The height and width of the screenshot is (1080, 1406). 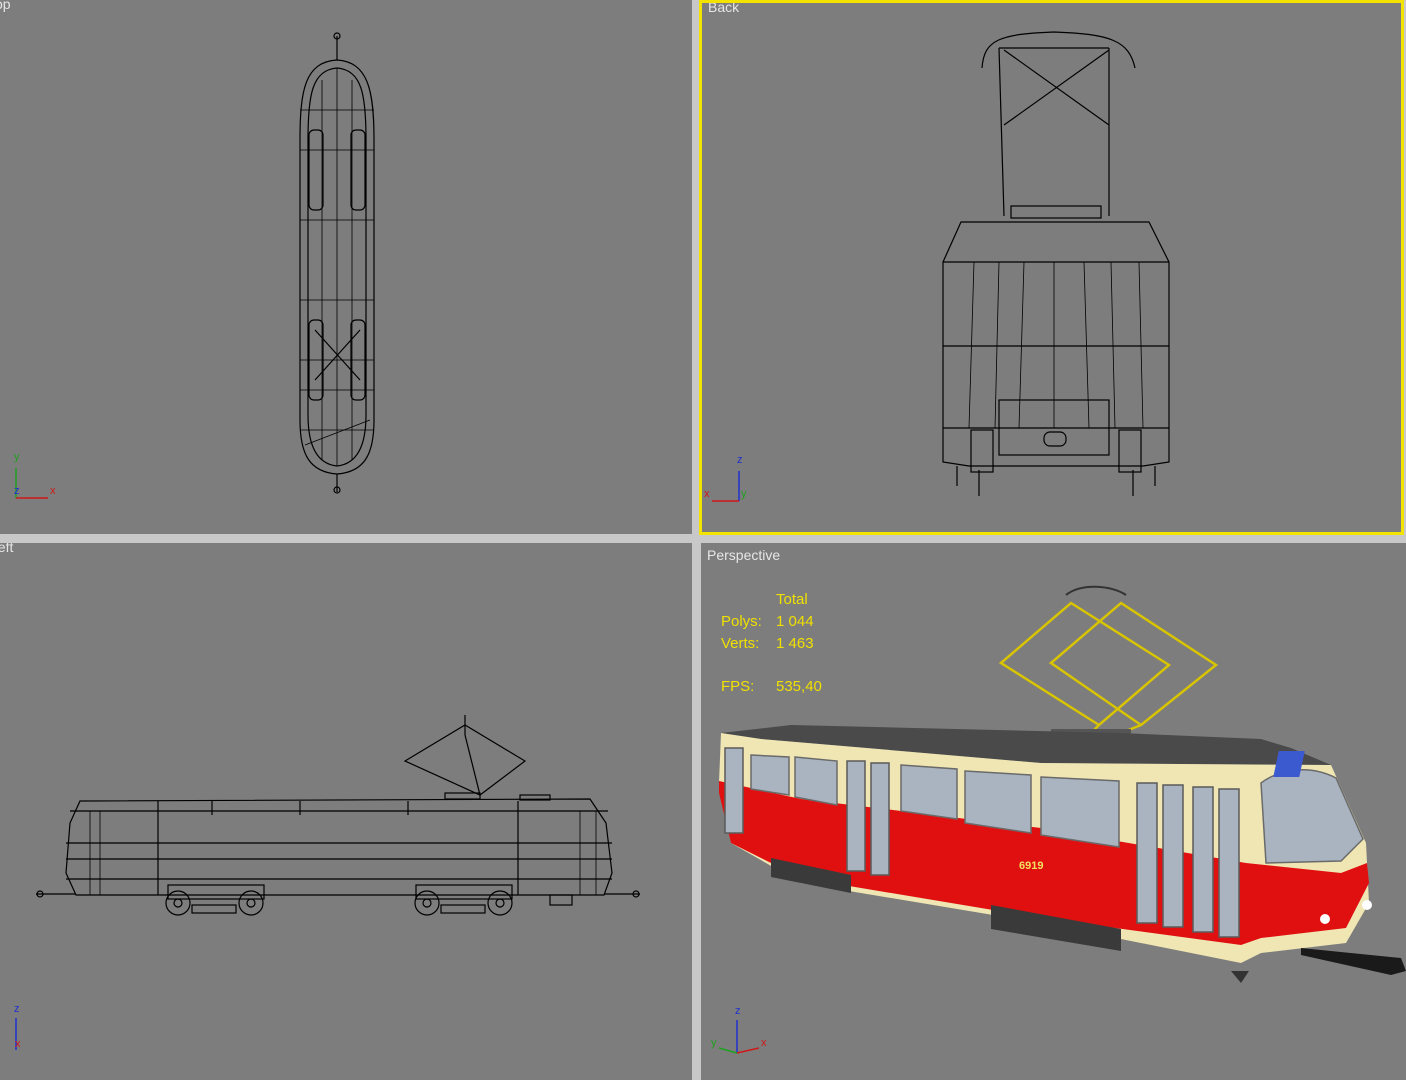 What do you see at coordinates (337, 263) in the screenshot?
I see `tram-wireframe-top` at bounding box center [337, 263].